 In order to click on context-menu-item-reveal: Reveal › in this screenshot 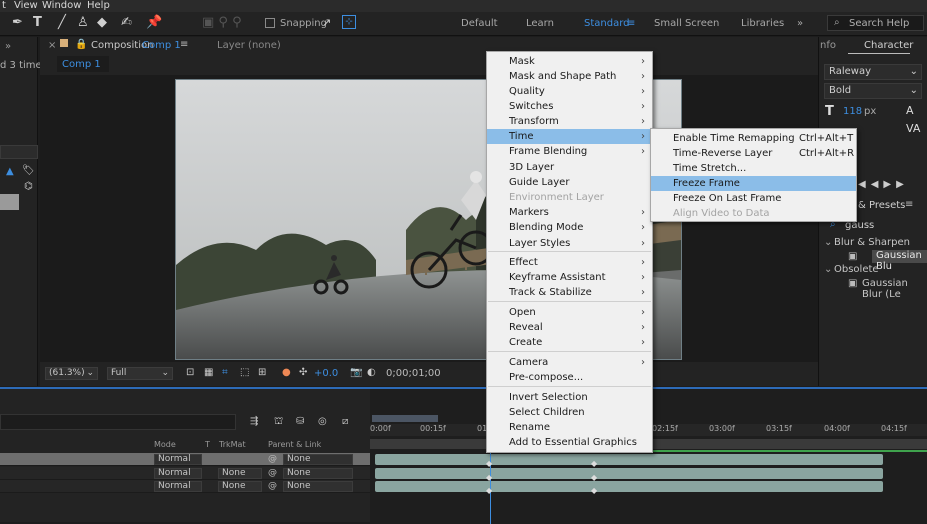, I will do `click(569, 327)`.